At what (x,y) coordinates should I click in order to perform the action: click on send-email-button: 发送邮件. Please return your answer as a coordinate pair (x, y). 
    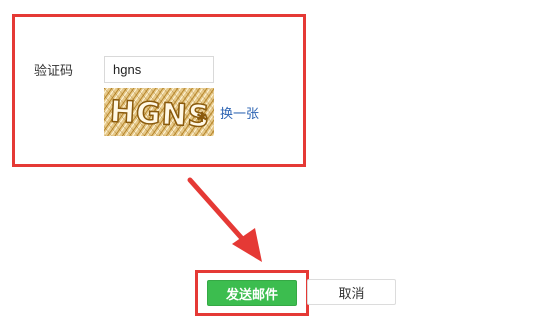
    Looking at the image, I should click on (252, 293).